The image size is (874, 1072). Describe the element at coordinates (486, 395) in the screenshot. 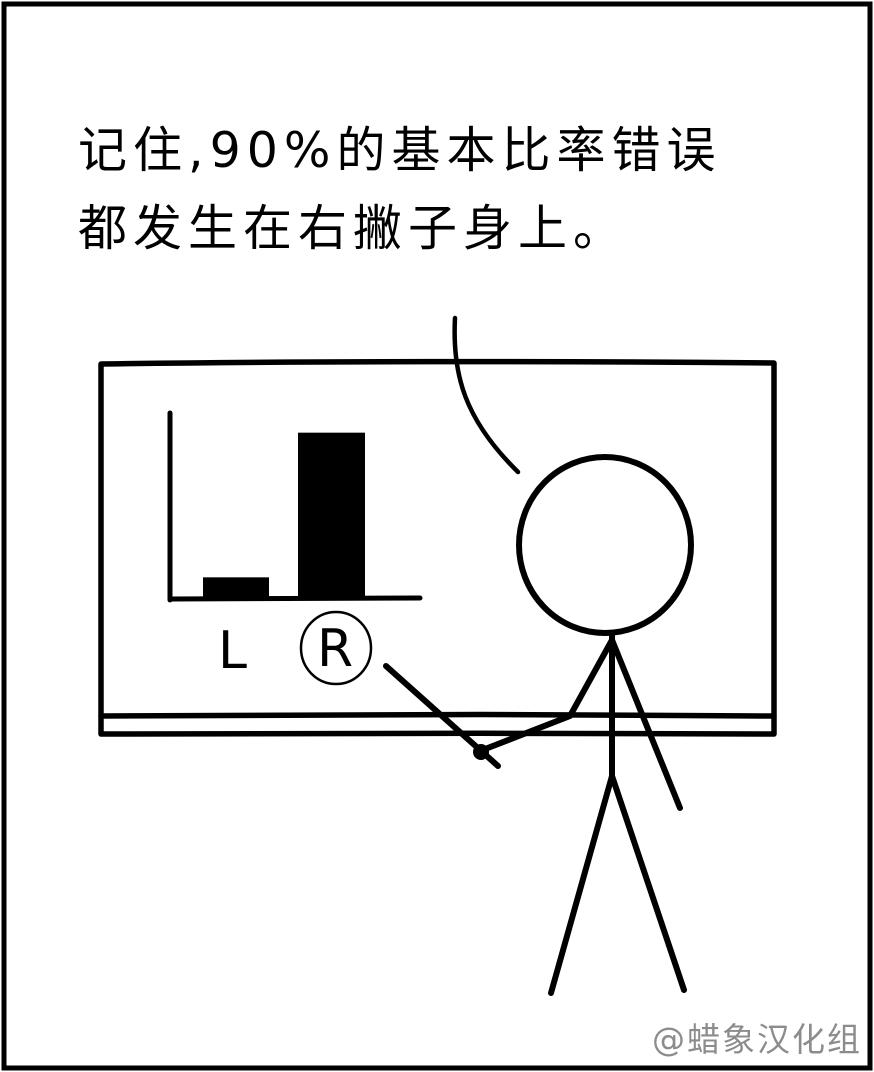

I see `speech-line` at that location.